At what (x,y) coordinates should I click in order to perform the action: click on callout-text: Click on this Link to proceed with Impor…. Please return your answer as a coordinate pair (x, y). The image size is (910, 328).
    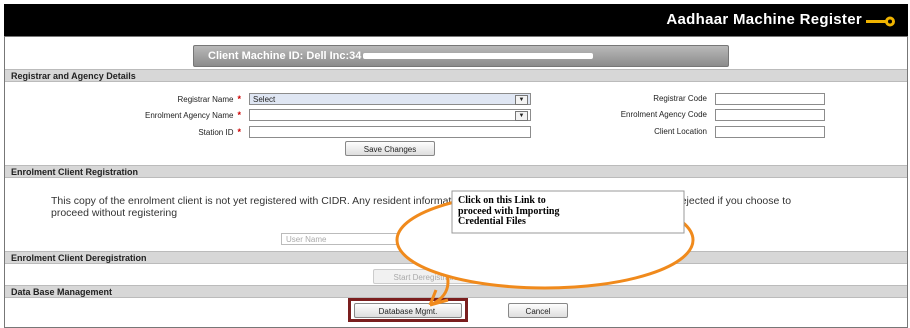
    Looking at the image, I should click on (568, 211).